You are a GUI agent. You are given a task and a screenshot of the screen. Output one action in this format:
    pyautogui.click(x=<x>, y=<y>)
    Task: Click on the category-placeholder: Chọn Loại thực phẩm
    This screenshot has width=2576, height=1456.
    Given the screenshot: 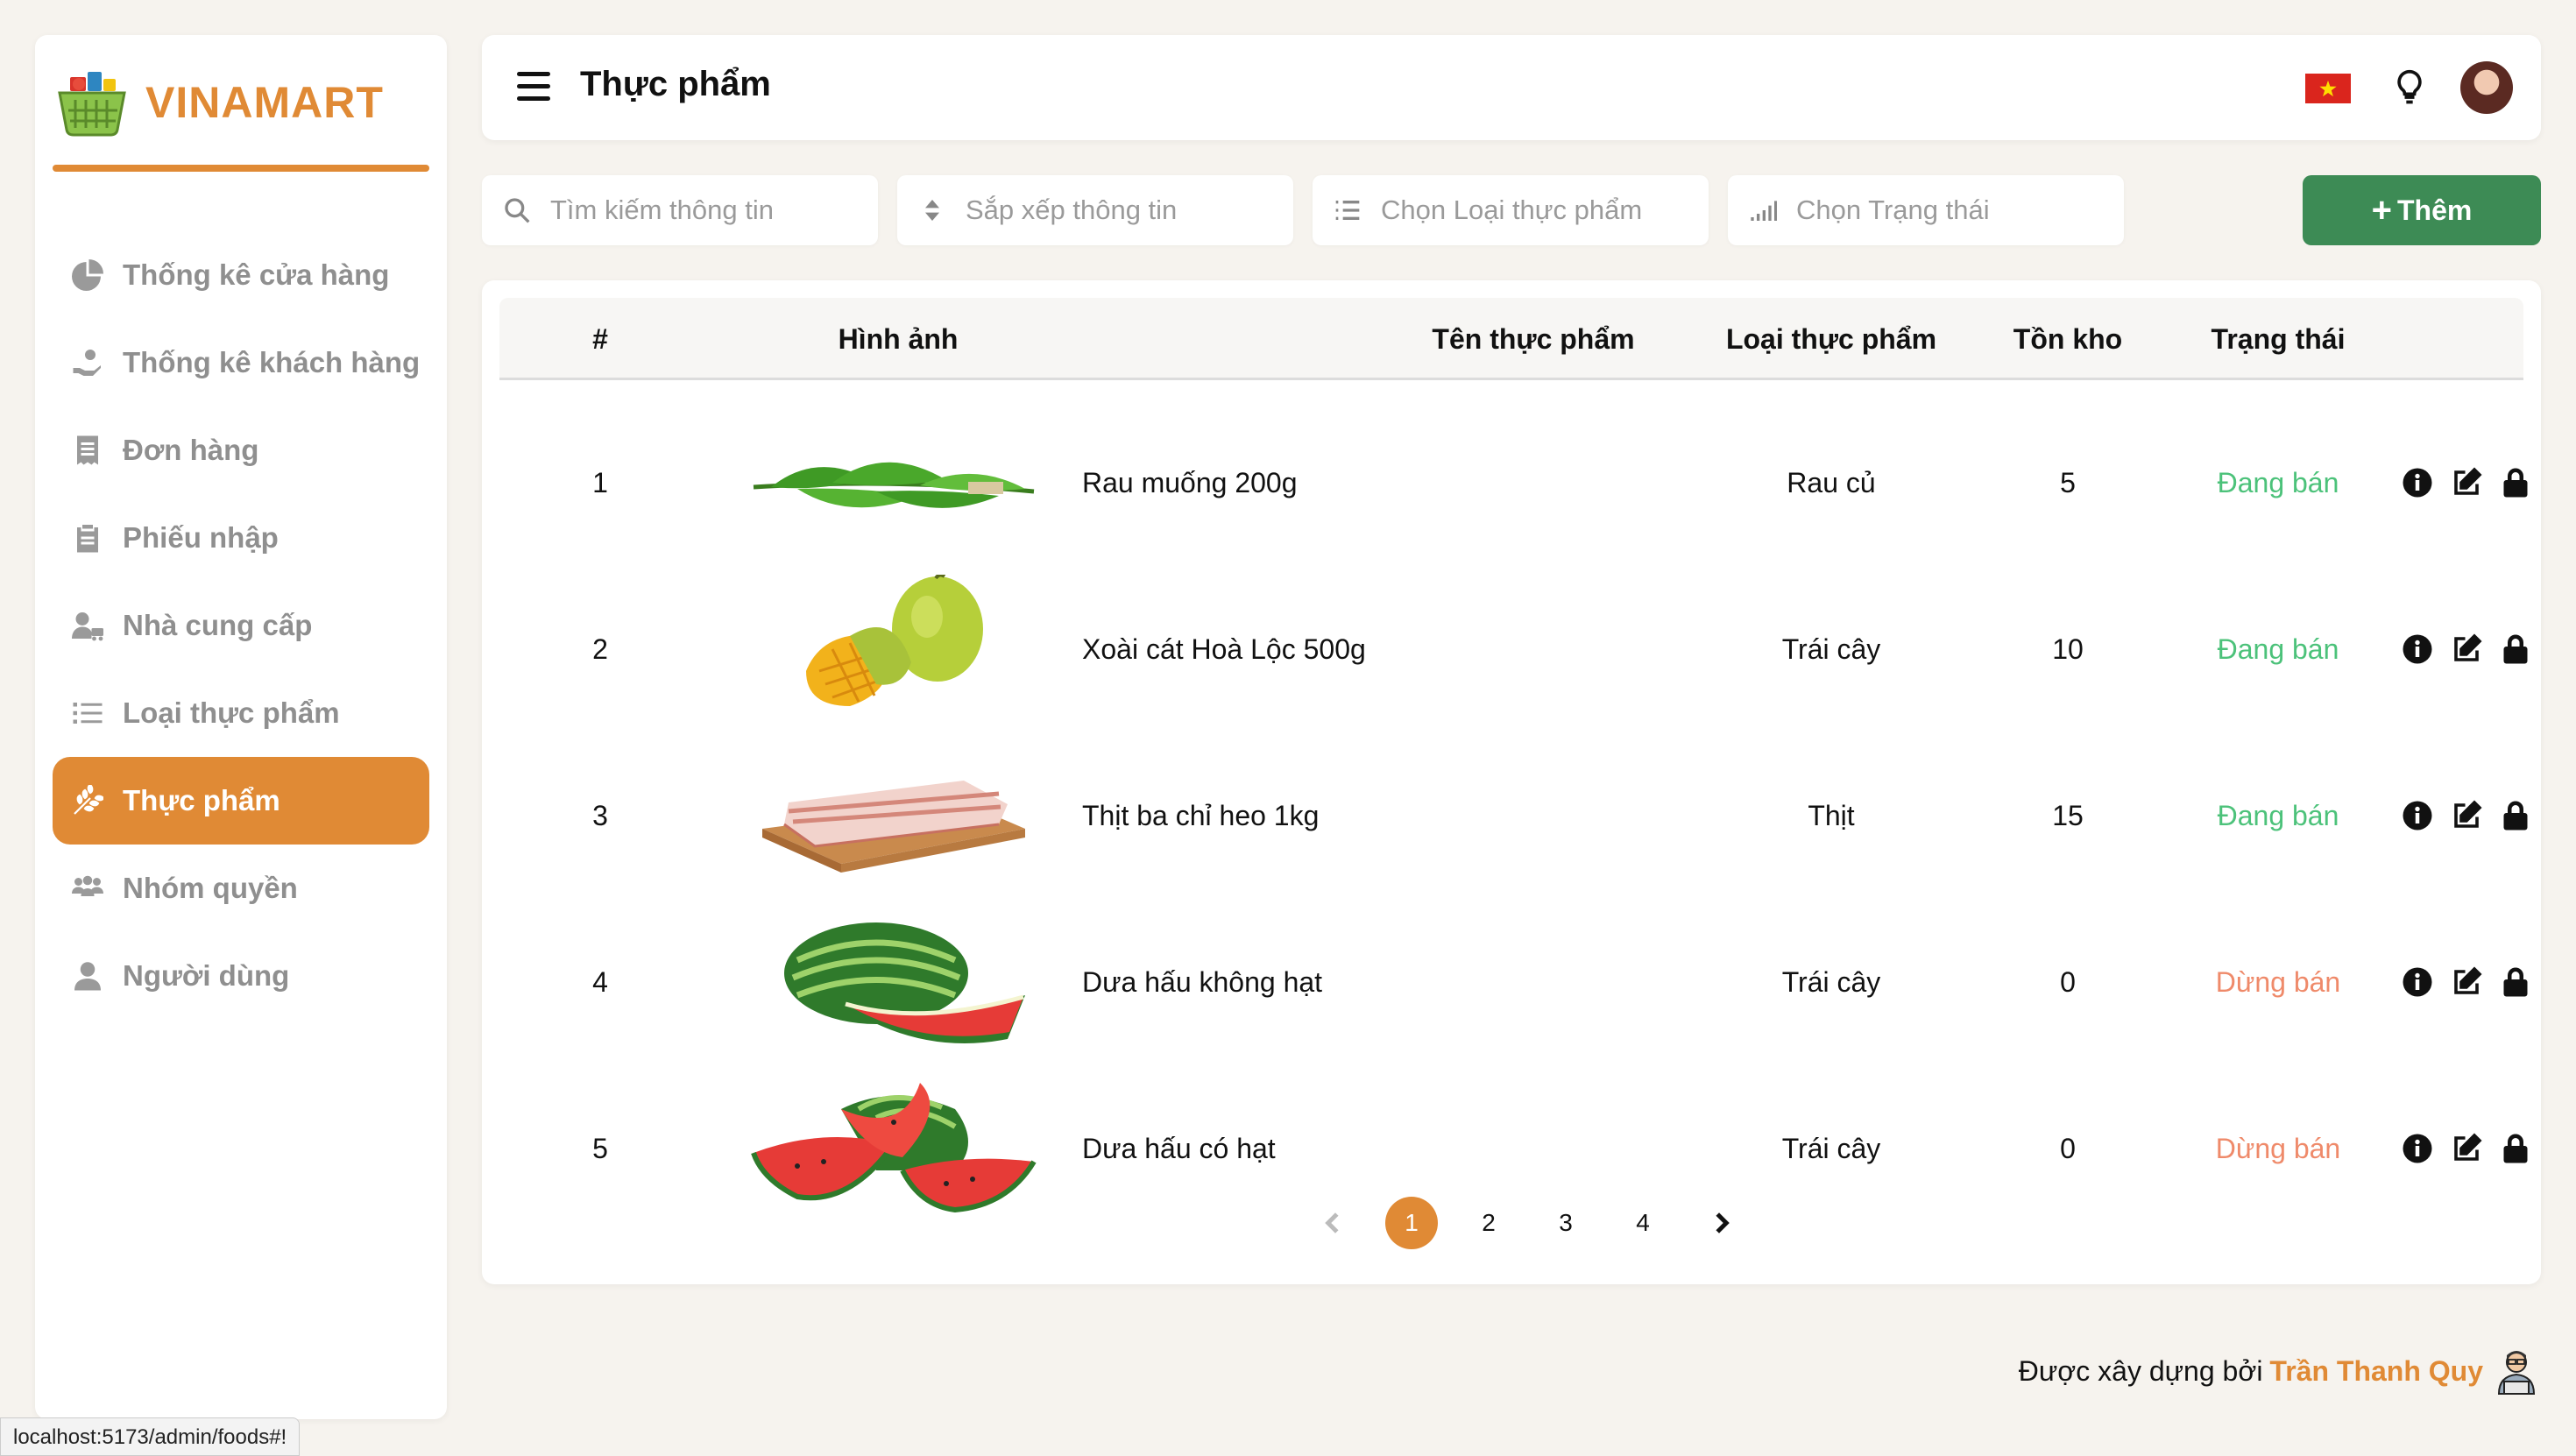 What is the action you would take?
    pyautogui.click(x=1512, y=209)
    